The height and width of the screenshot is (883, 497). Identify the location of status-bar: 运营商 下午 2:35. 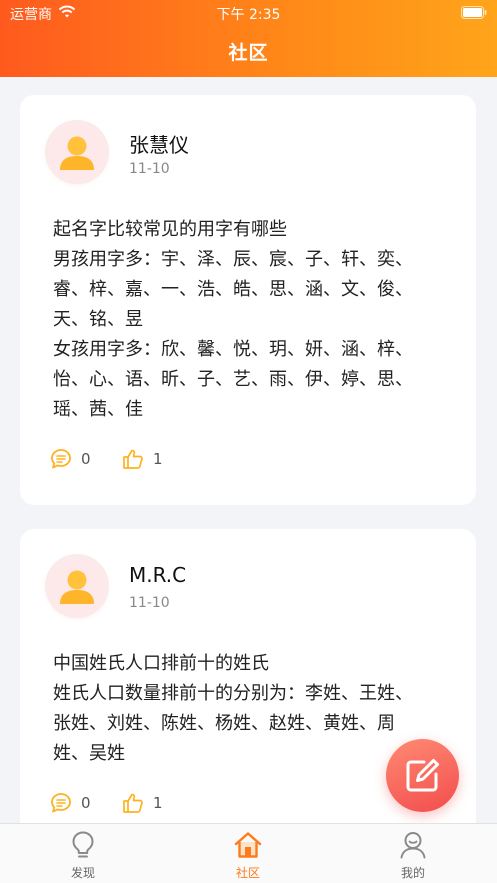
(248, 13).